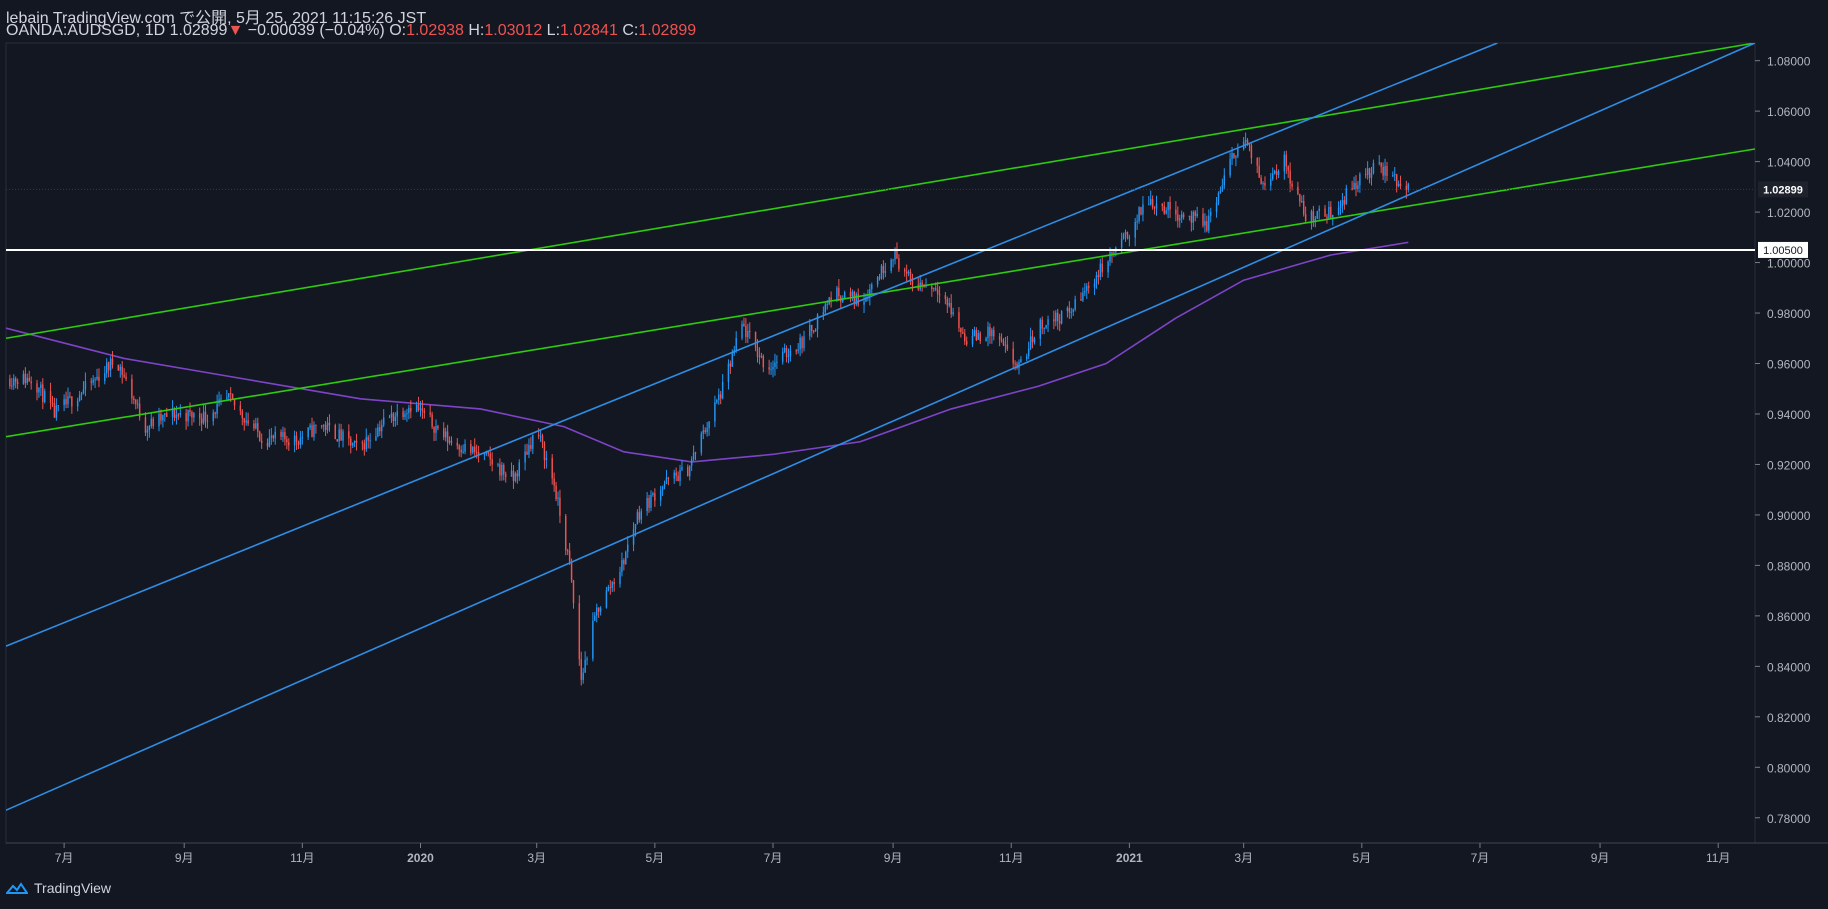 The image size is (1828, 909). I want to click on y-tick-label: 0.94000, so click(1789, 415).